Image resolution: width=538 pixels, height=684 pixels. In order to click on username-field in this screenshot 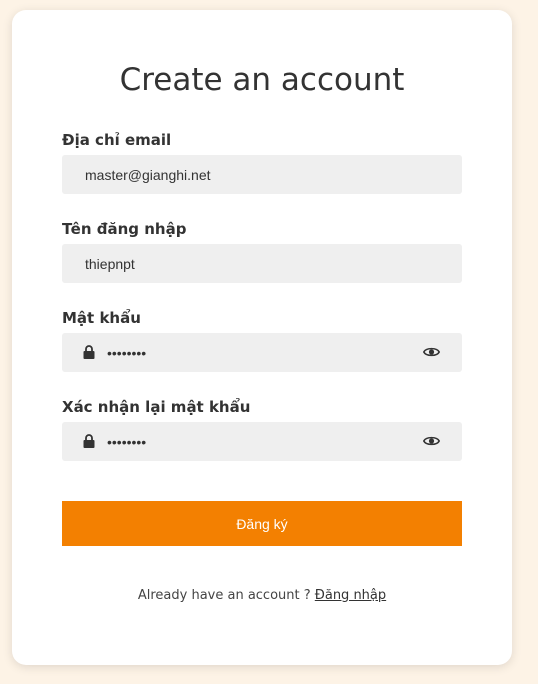, I will do `click(250, 263)`.